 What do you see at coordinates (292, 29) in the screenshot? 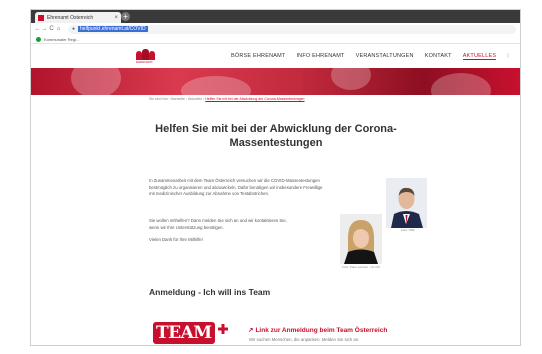
I see `url-field: ● helfpunkt.ehrenamt.at/COVID` at bounding box center [292, 29].